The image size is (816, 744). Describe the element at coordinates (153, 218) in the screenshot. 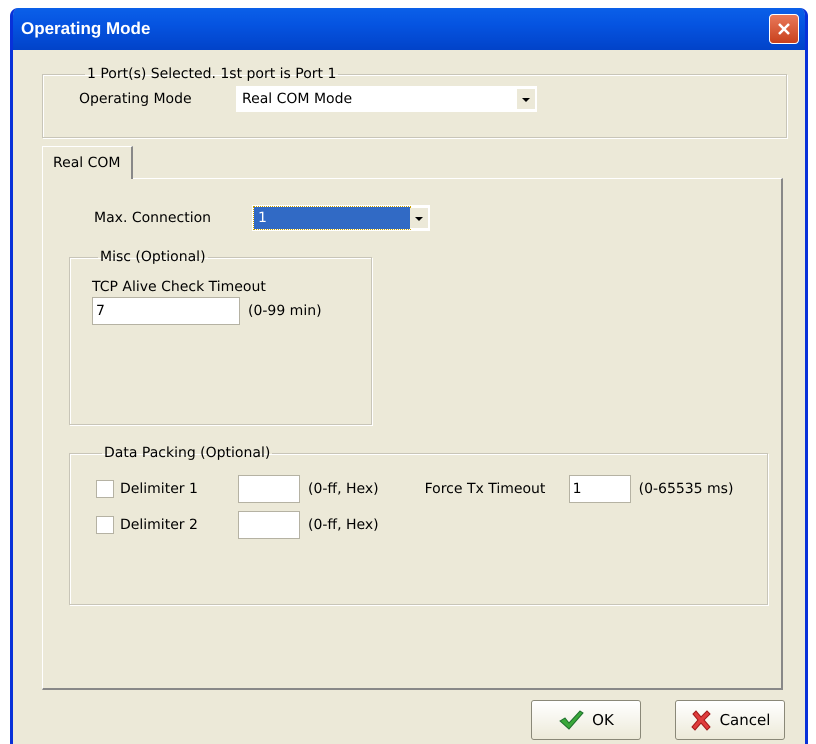

I see `field-label: Max. Connection` at that location.